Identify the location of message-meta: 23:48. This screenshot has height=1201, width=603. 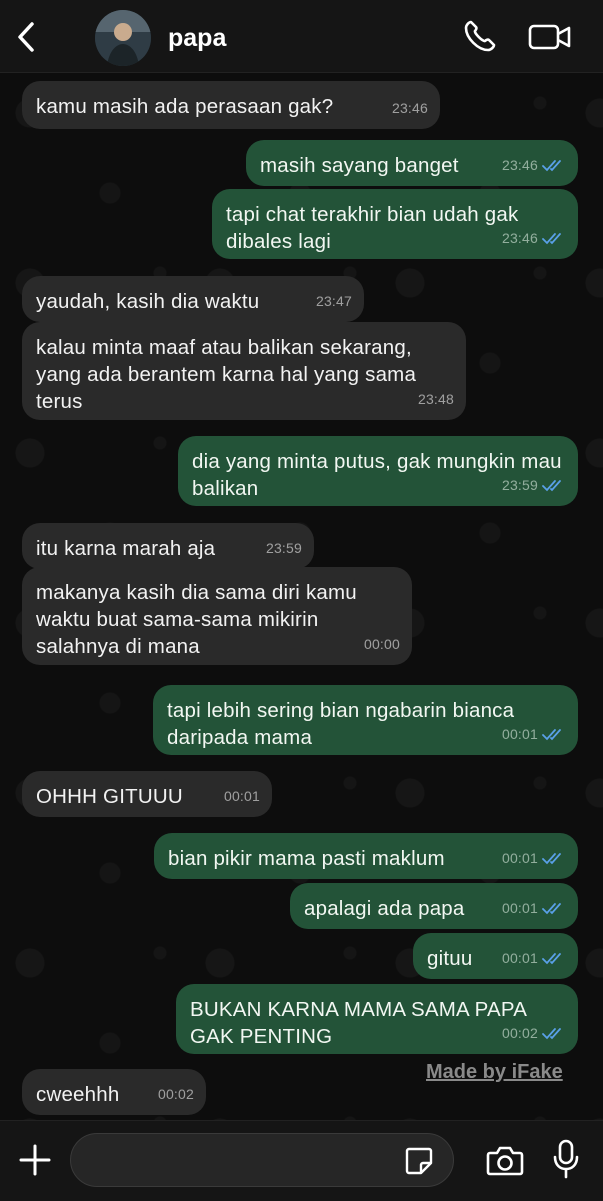
(436, 399).